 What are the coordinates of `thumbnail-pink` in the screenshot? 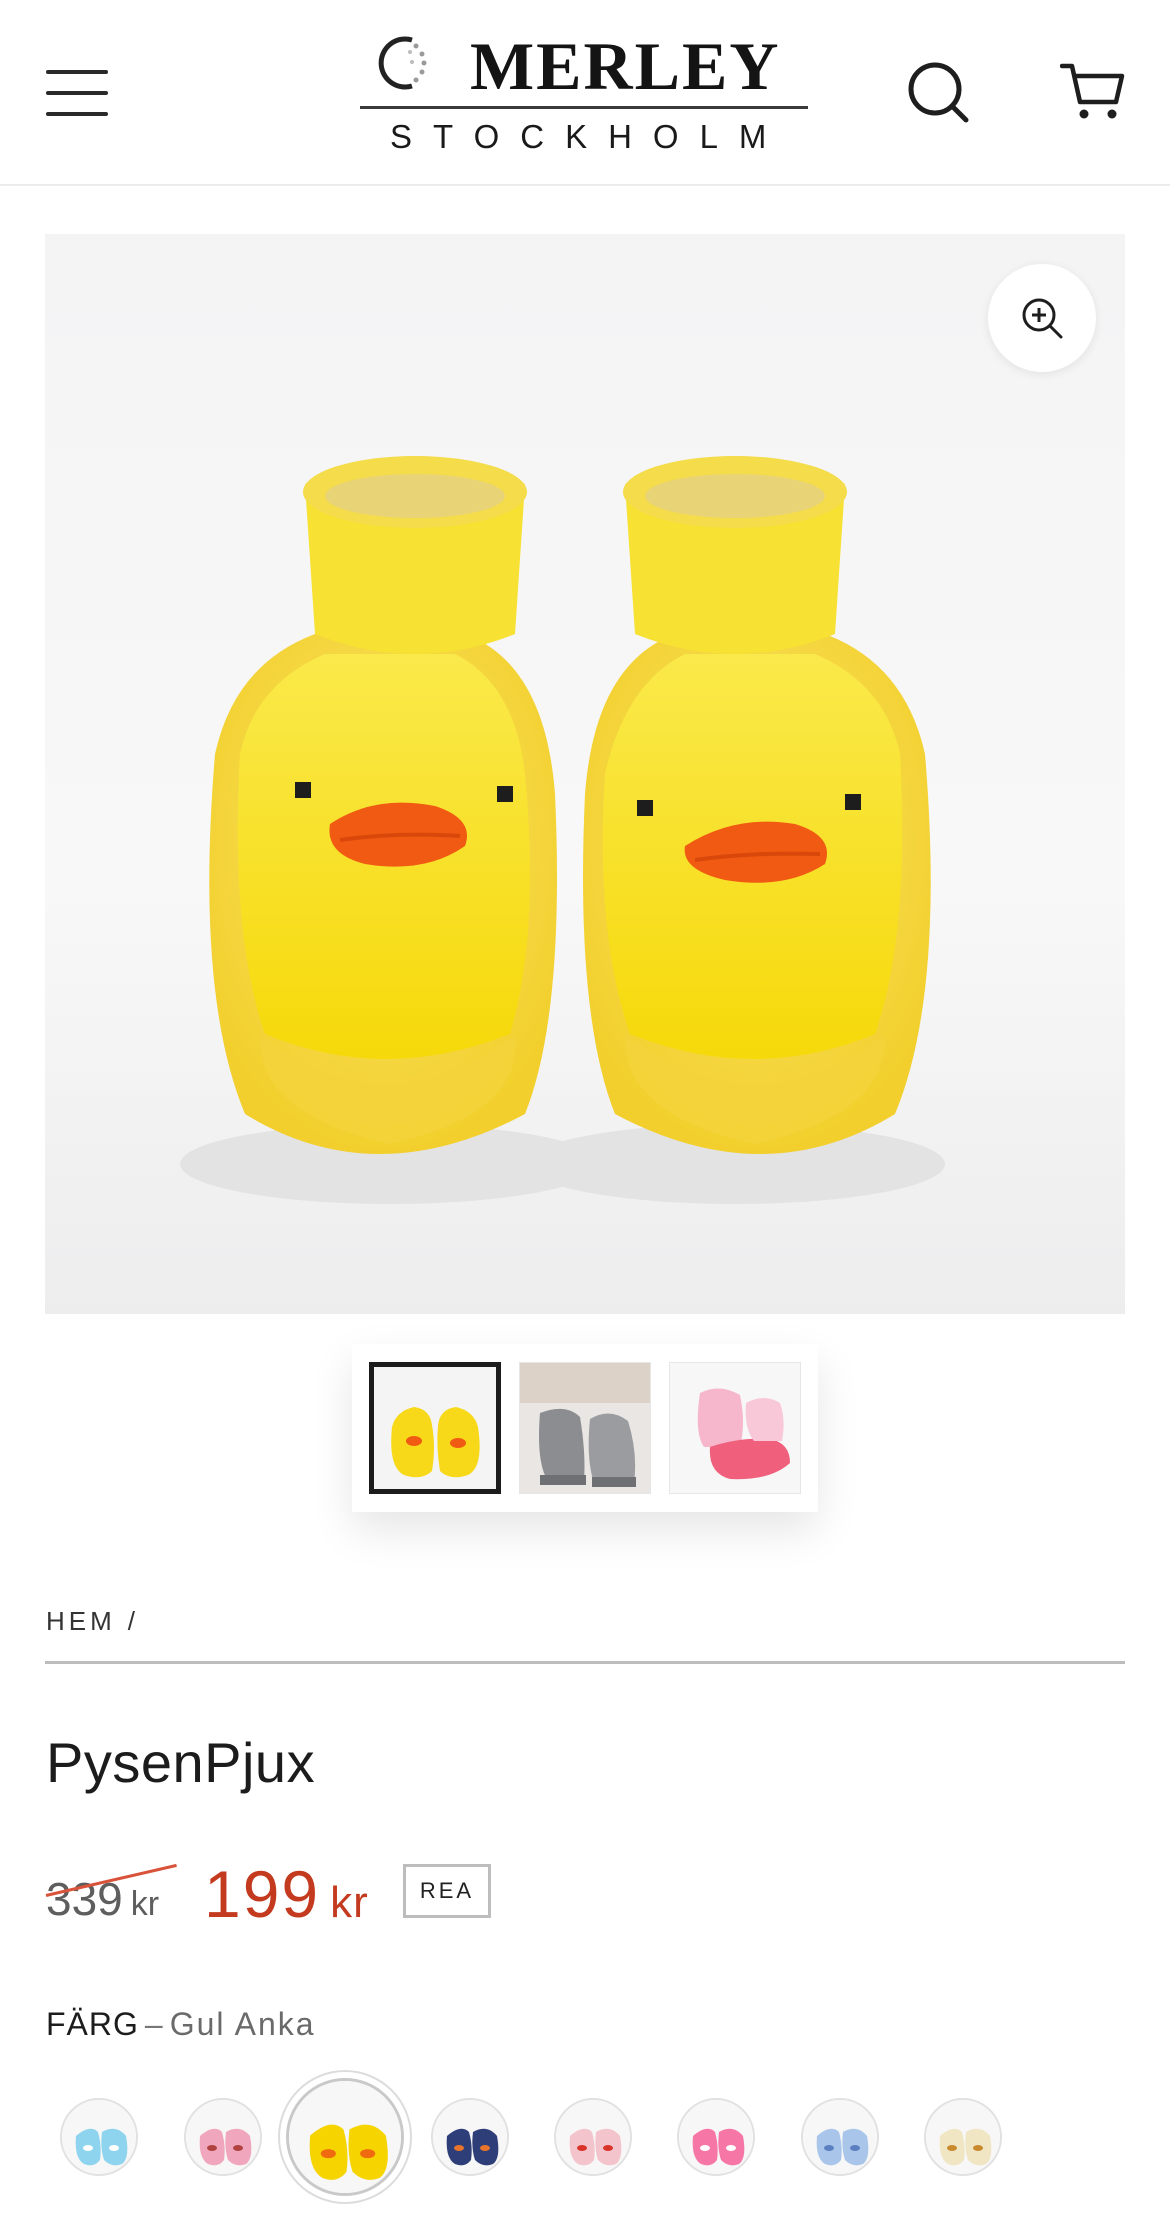 It's located at (735, 1428).